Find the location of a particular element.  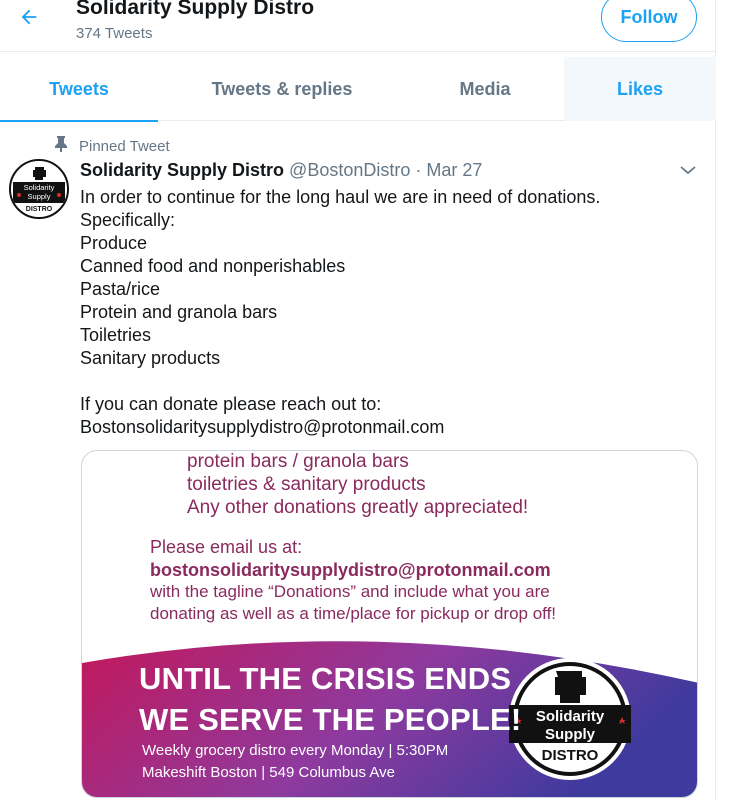

tab-likes: Likes is located at coordinates (640, 89).